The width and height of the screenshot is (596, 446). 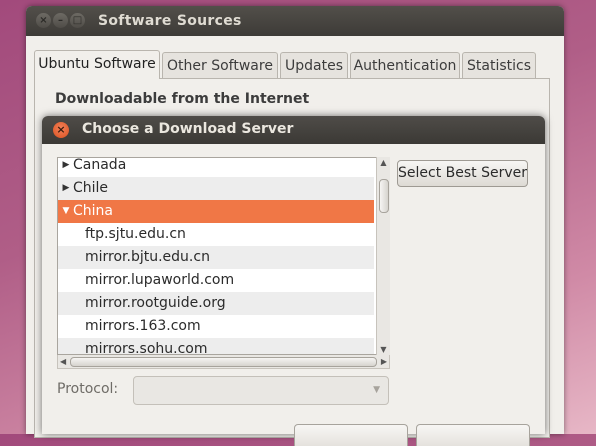 What do you see at coordinates (216, 257) in the screenshot?
I see `mirror-row: mirror.bjtu.edu.cn` at bounding box center [216, 257].